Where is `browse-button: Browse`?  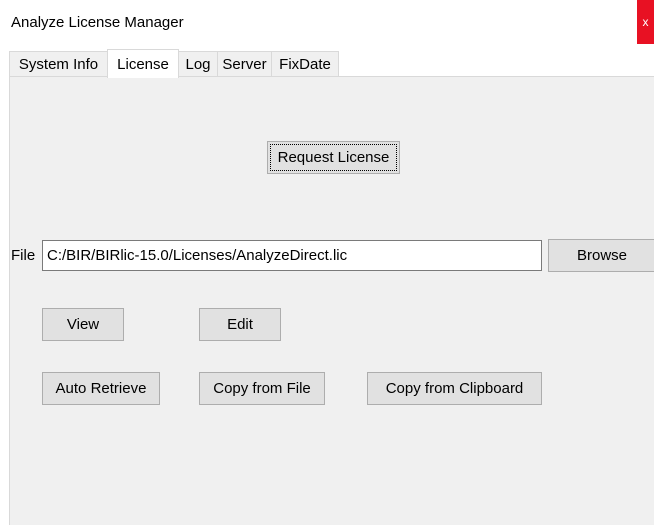 browse-button: Browse is located at coordinates (601, 255).